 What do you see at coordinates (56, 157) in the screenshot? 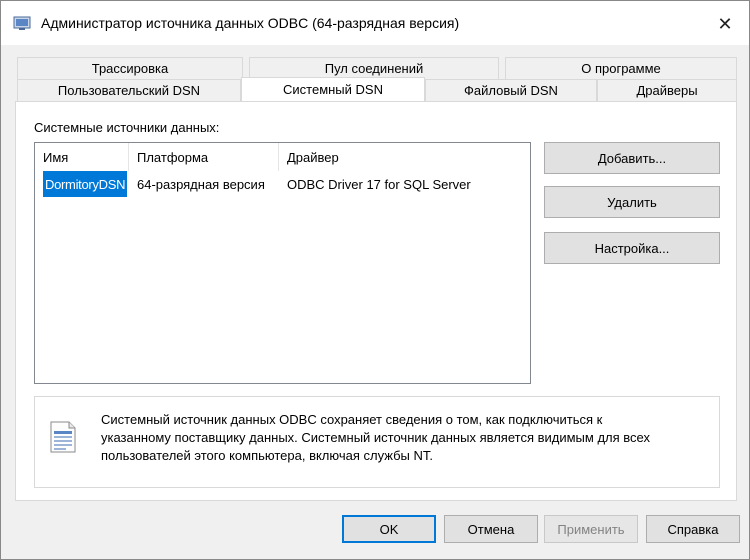
I see `column-header-name-label: Имя` at bounding box center [56, 157].